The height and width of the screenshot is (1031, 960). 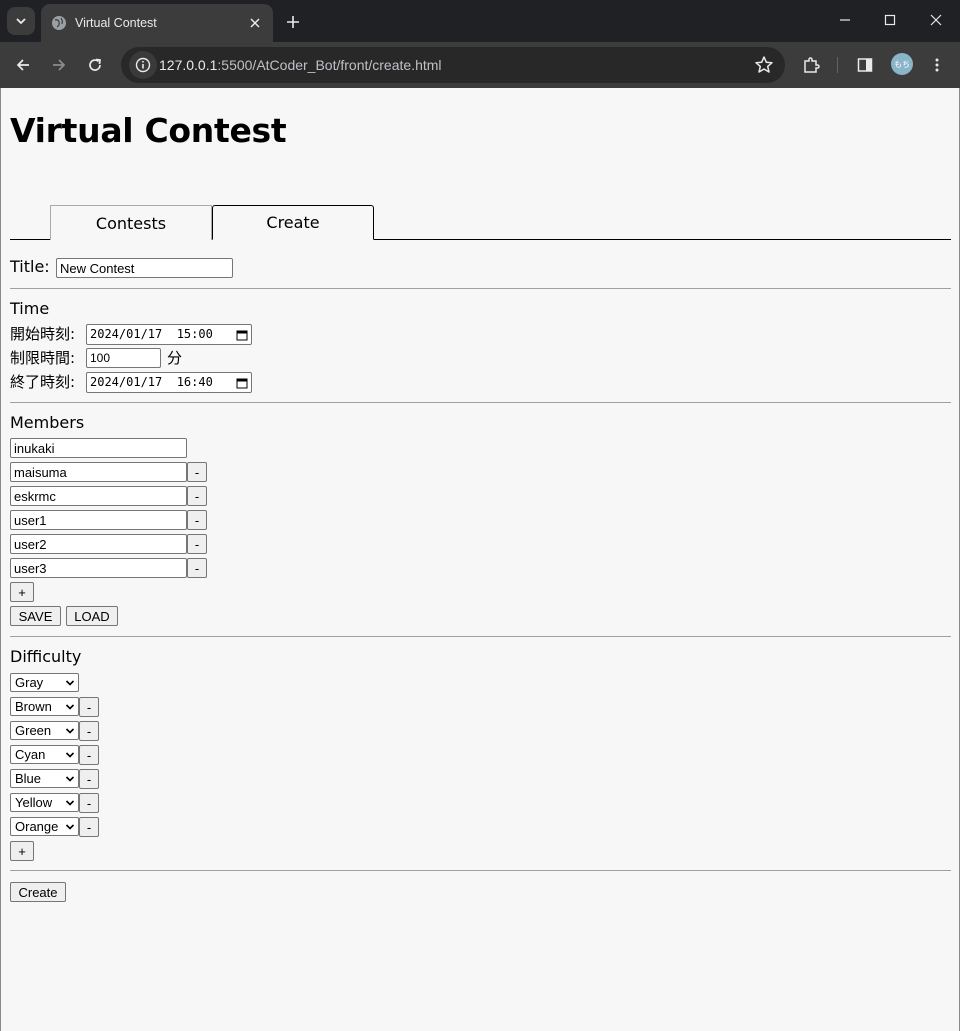 I want to click on window-close-button, so click(x=936, y=20).